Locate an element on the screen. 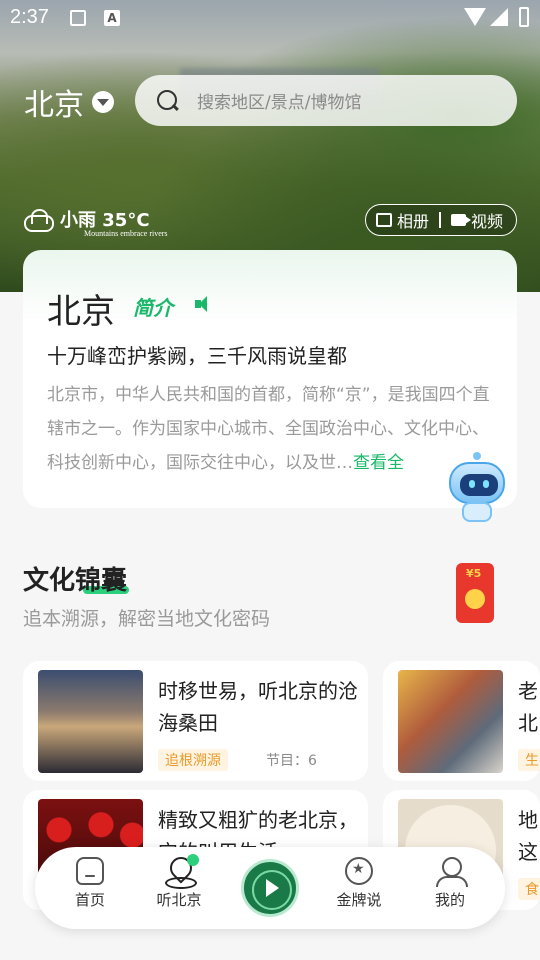 This screenshot has width=540, height=960. section-title-text: 文化锦囊 is located at coordinates (75, 581).